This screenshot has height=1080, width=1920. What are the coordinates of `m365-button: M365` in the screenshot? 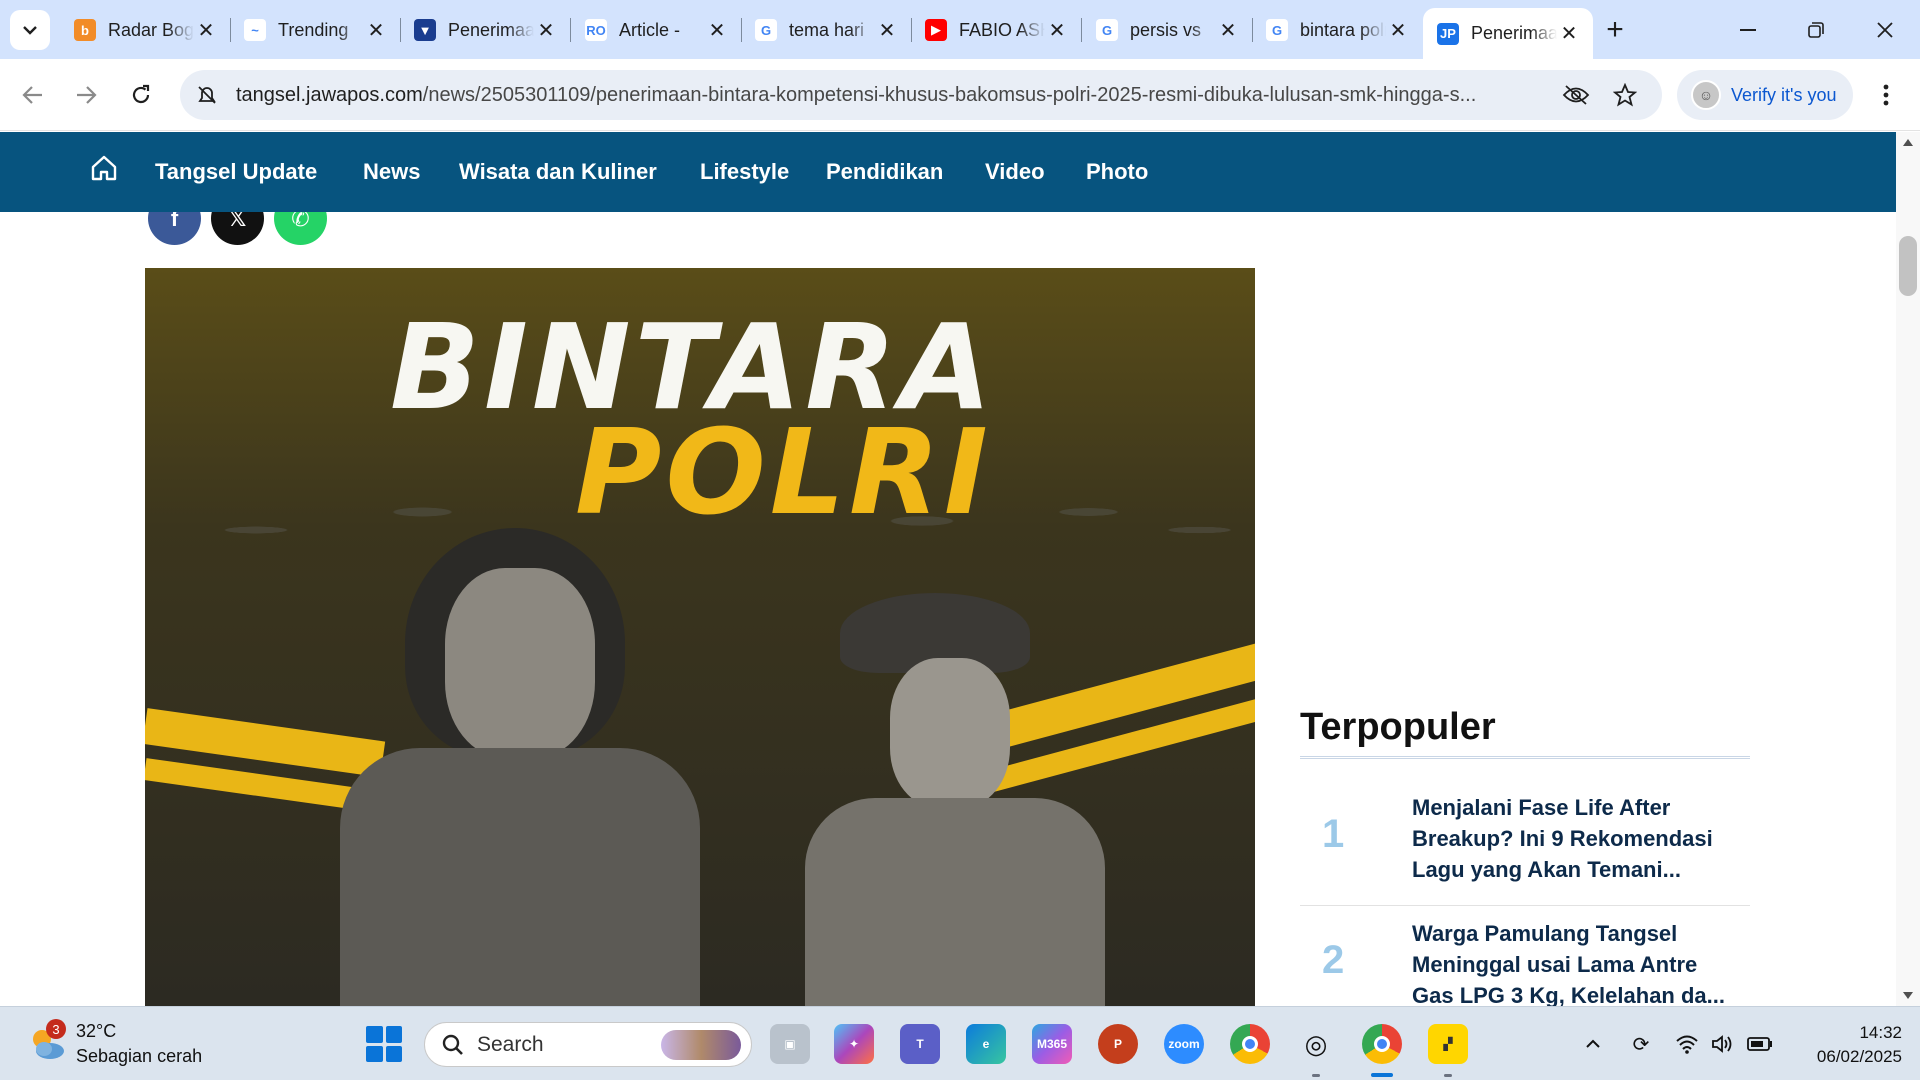 It's located at (1052, 1044).